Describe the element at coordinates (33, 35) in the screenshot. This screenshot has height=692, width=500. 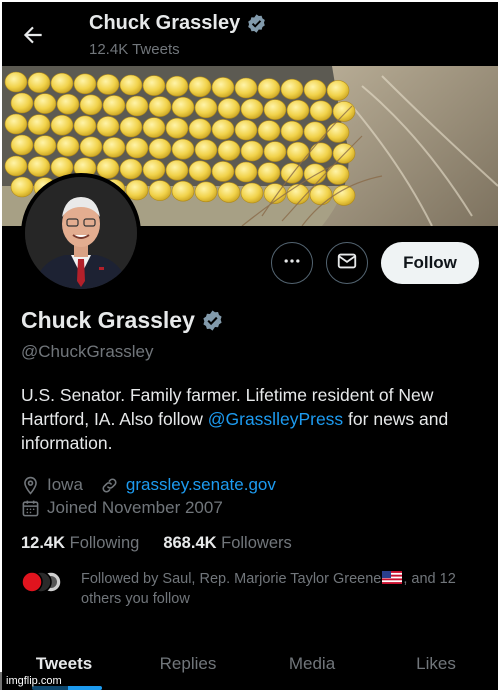
I see `back-arrow-icon` at that location.